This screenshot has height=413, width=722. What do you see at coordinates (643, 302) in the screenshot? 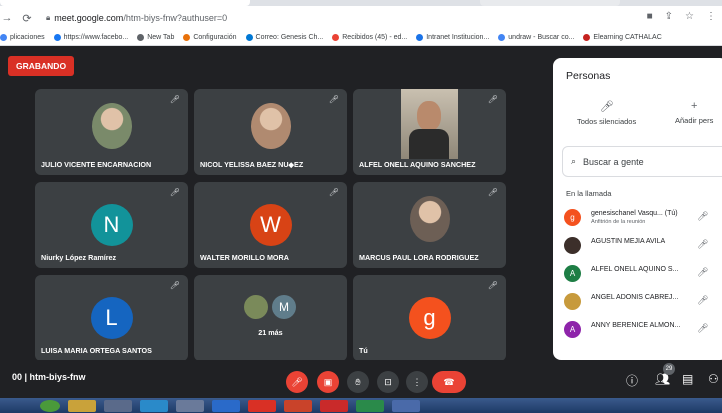
I see `participant-list-item: ANGEL ADONIS CABREJ... 🎤︎` at bounding box center [643, 302].